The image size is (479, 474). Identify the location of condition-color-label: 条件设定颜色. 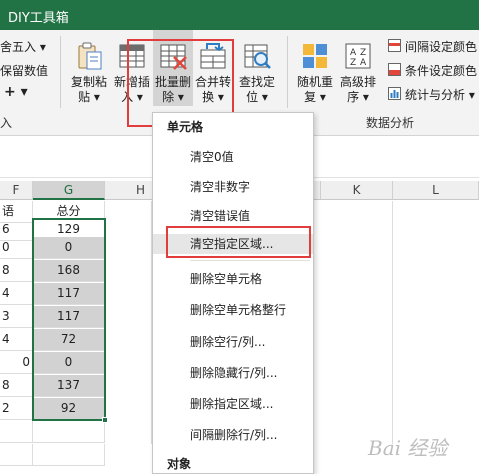
(441, 71).